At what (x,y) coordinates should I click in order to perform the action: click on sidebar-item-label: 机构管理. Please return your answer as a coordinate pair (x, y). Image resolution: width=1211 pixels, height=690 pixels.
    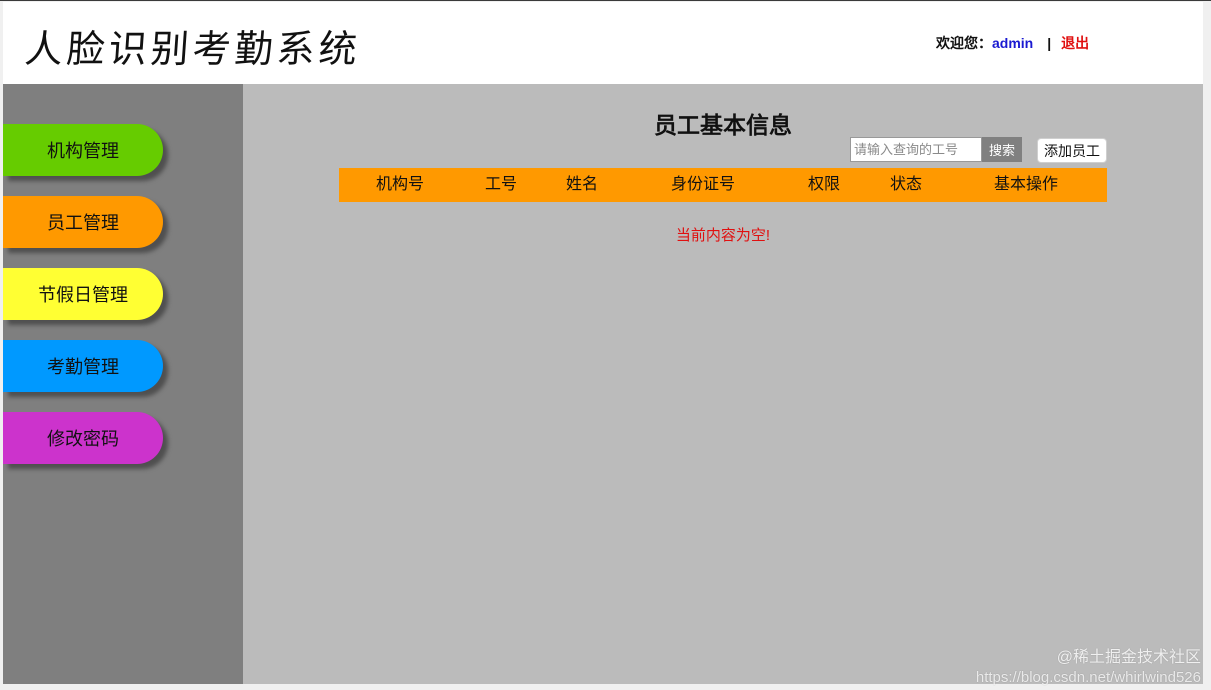
    Looking at the image, I should click on (83, 151).